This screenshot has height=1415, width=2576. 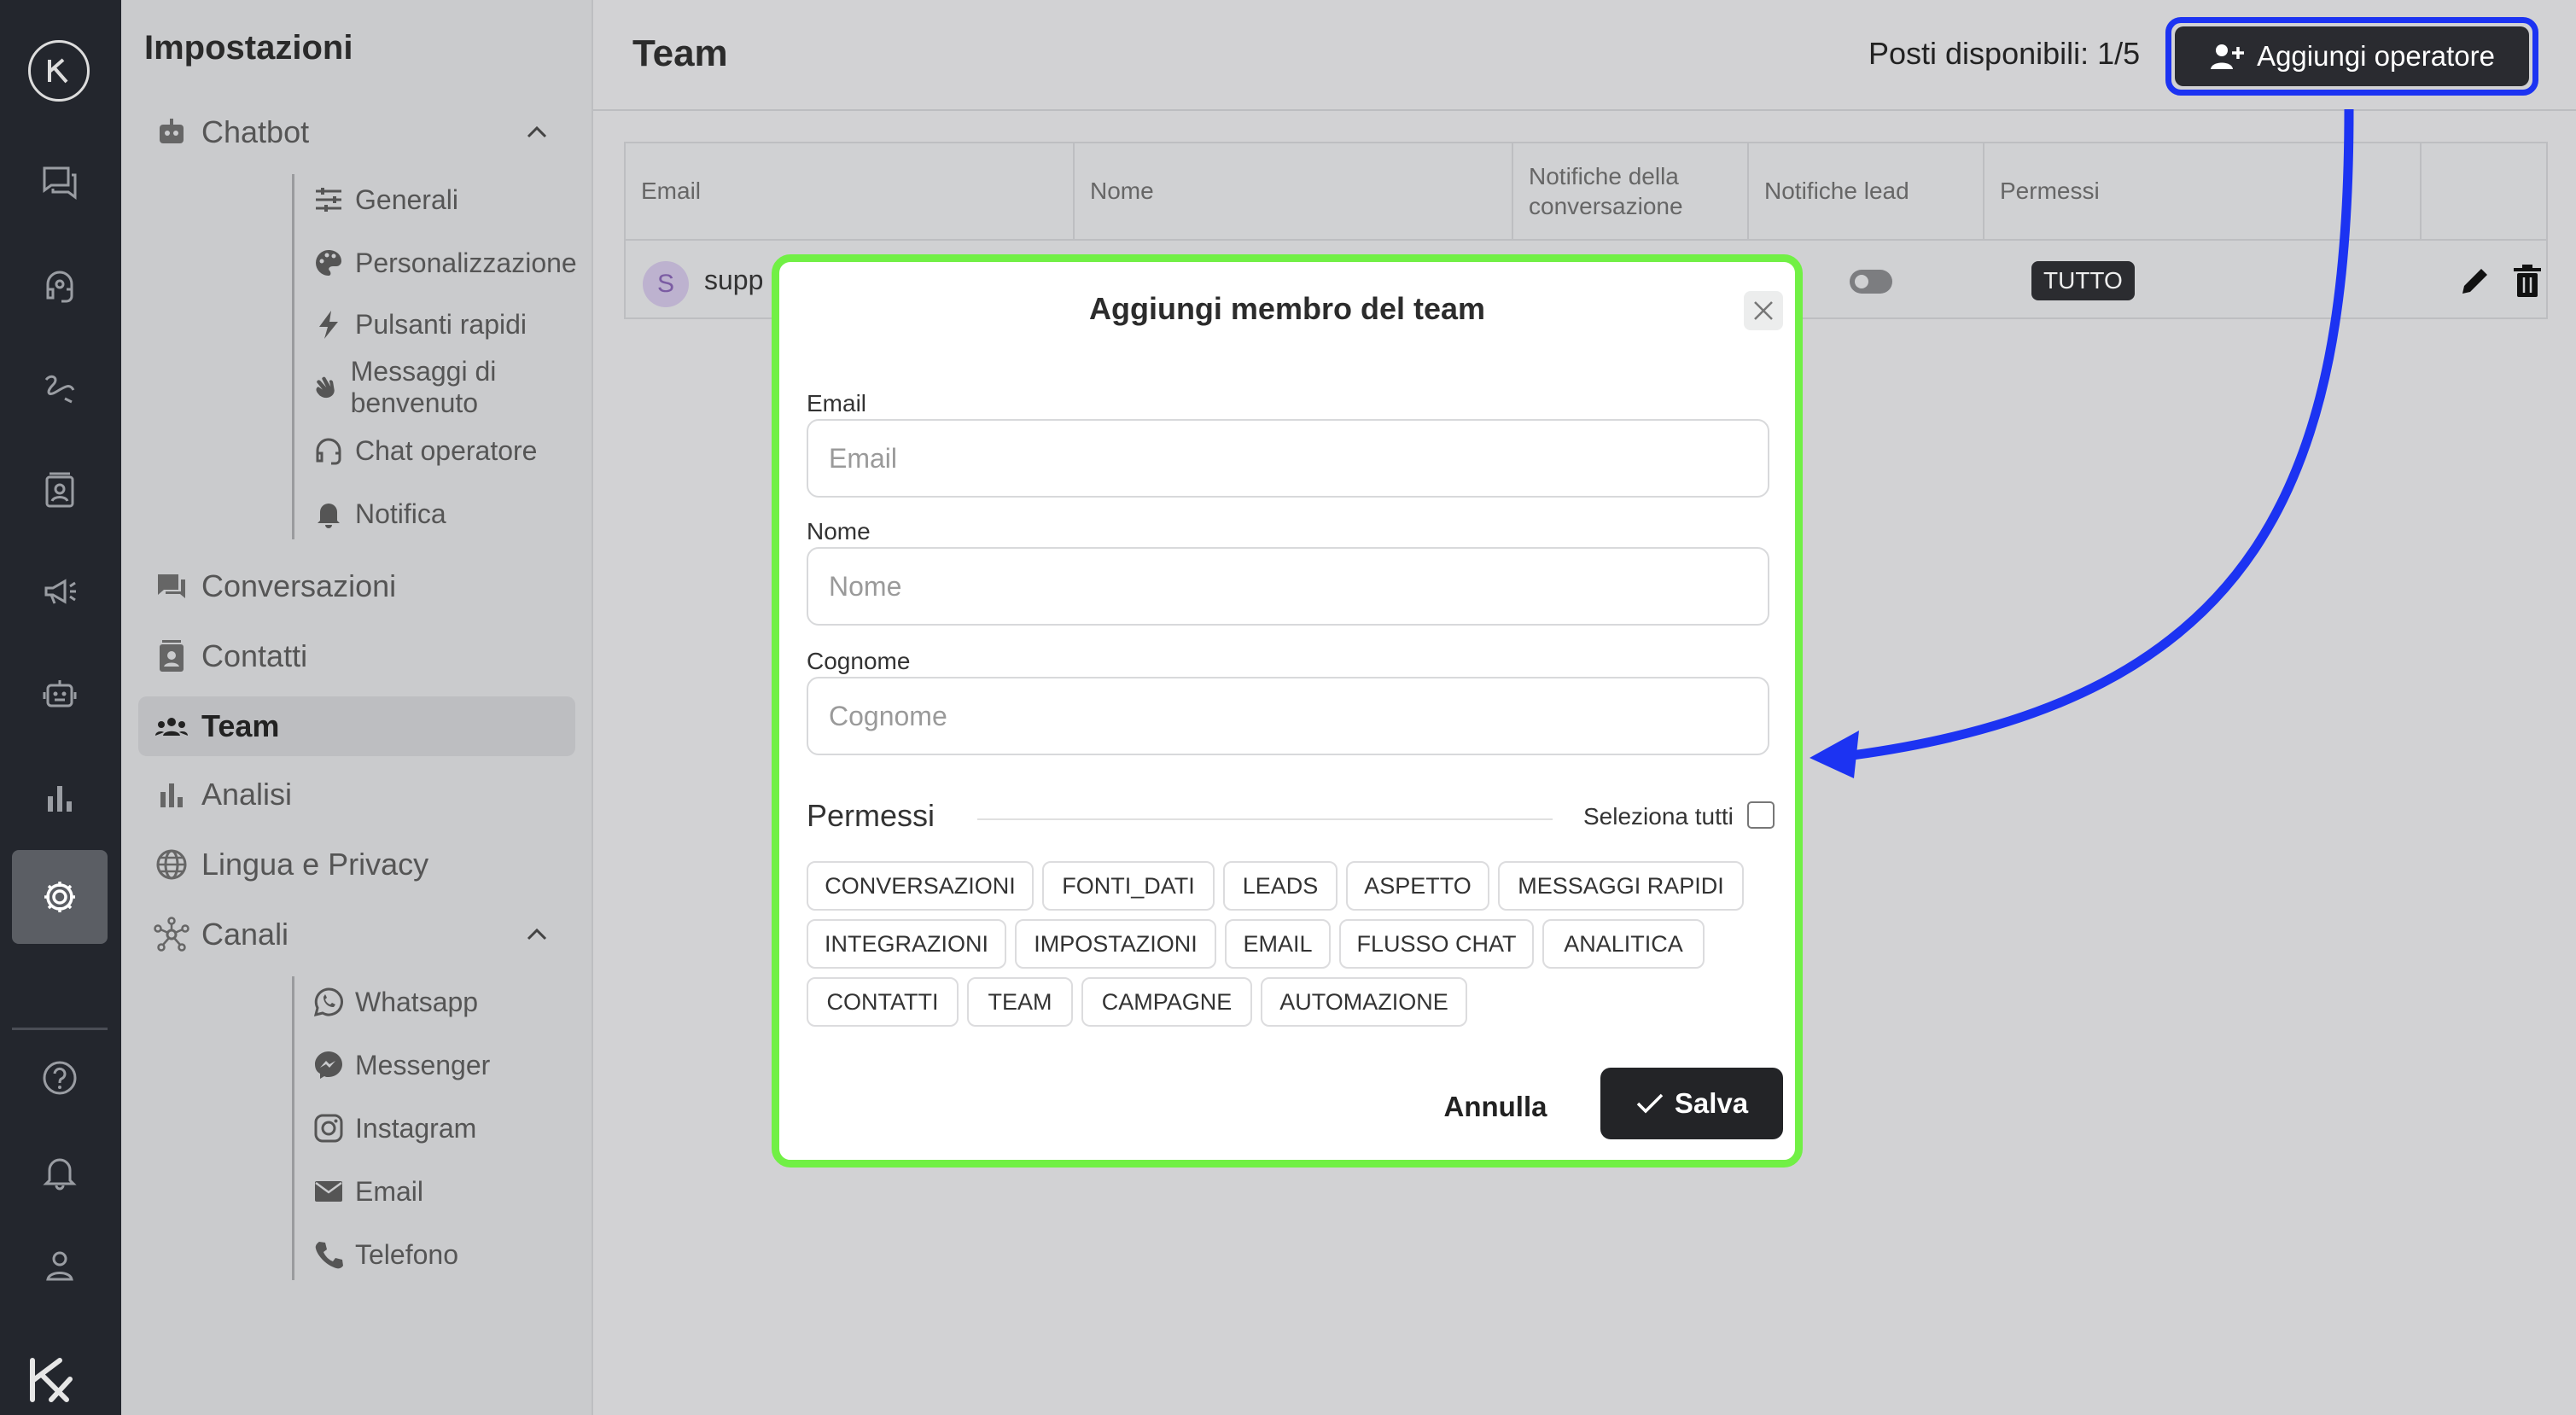 I want to click on cancel-button: Annulla, so click(x=1495, y=1107).